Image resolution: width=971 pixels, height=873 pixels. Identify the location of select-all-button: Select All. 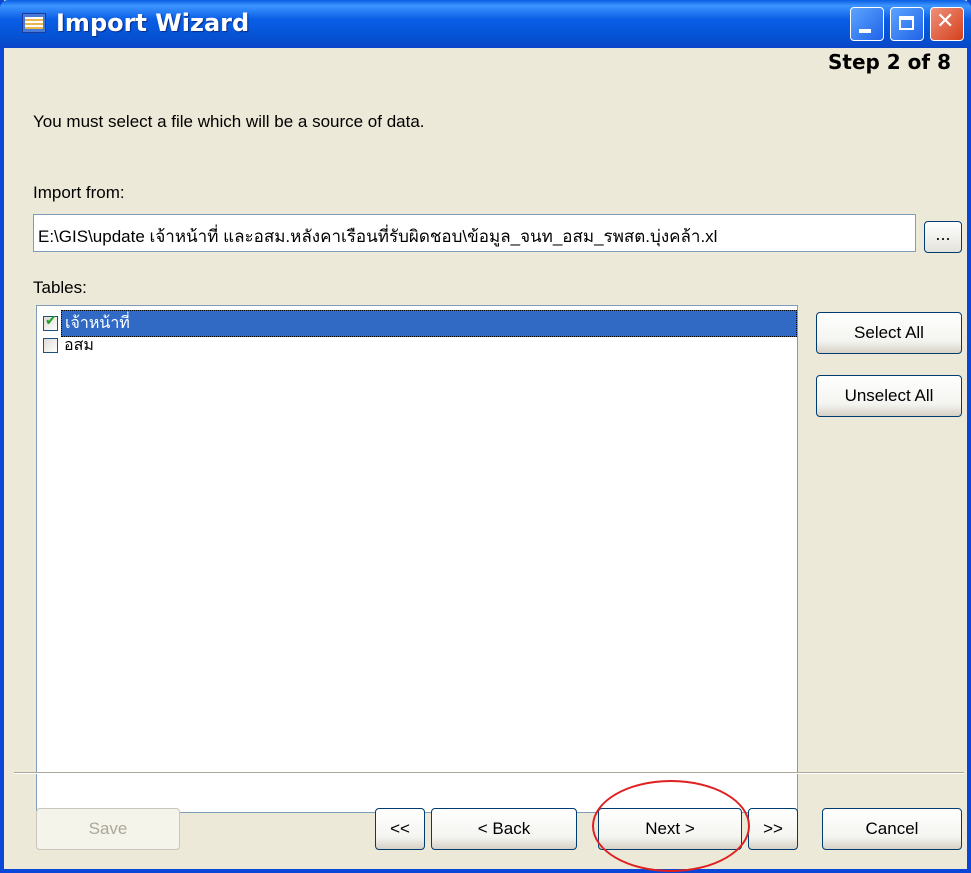
(889, 333).